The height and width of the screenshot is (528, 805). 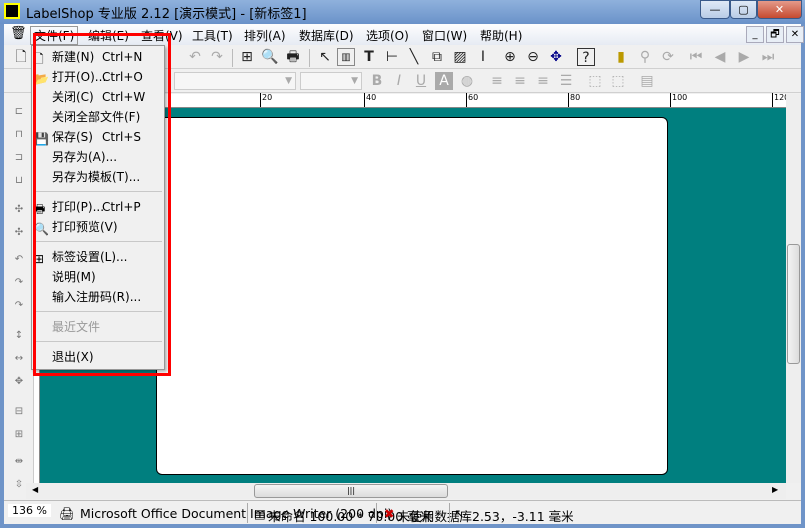 What do you see at coordinates (19, 161) in the screenshot?
I see `align-right-icon: ⊐` at bounding box center [19, 161].